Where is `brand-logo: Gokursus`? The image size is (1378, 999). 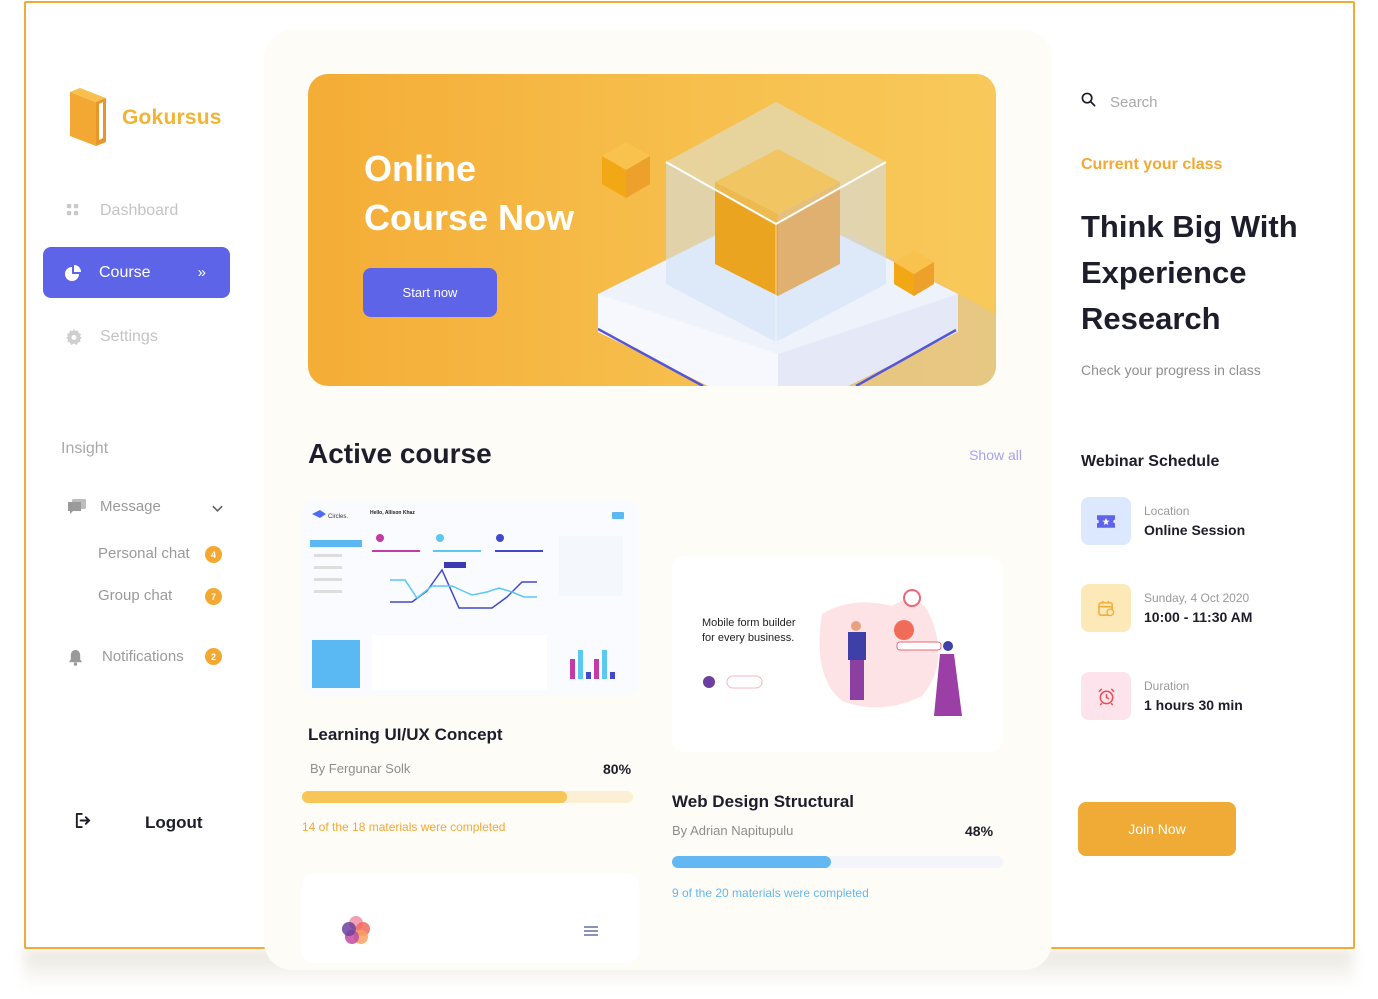
brand-logo: Gokursus is located at coordinates (144, 118).